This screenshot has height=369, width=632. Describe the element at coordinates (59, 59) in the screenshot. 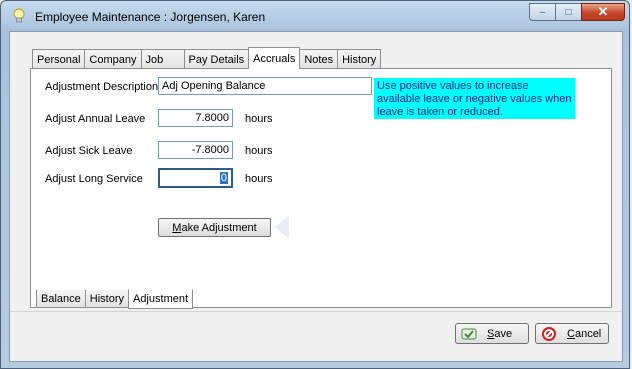

I see `tab-personal: Personal` at that location.